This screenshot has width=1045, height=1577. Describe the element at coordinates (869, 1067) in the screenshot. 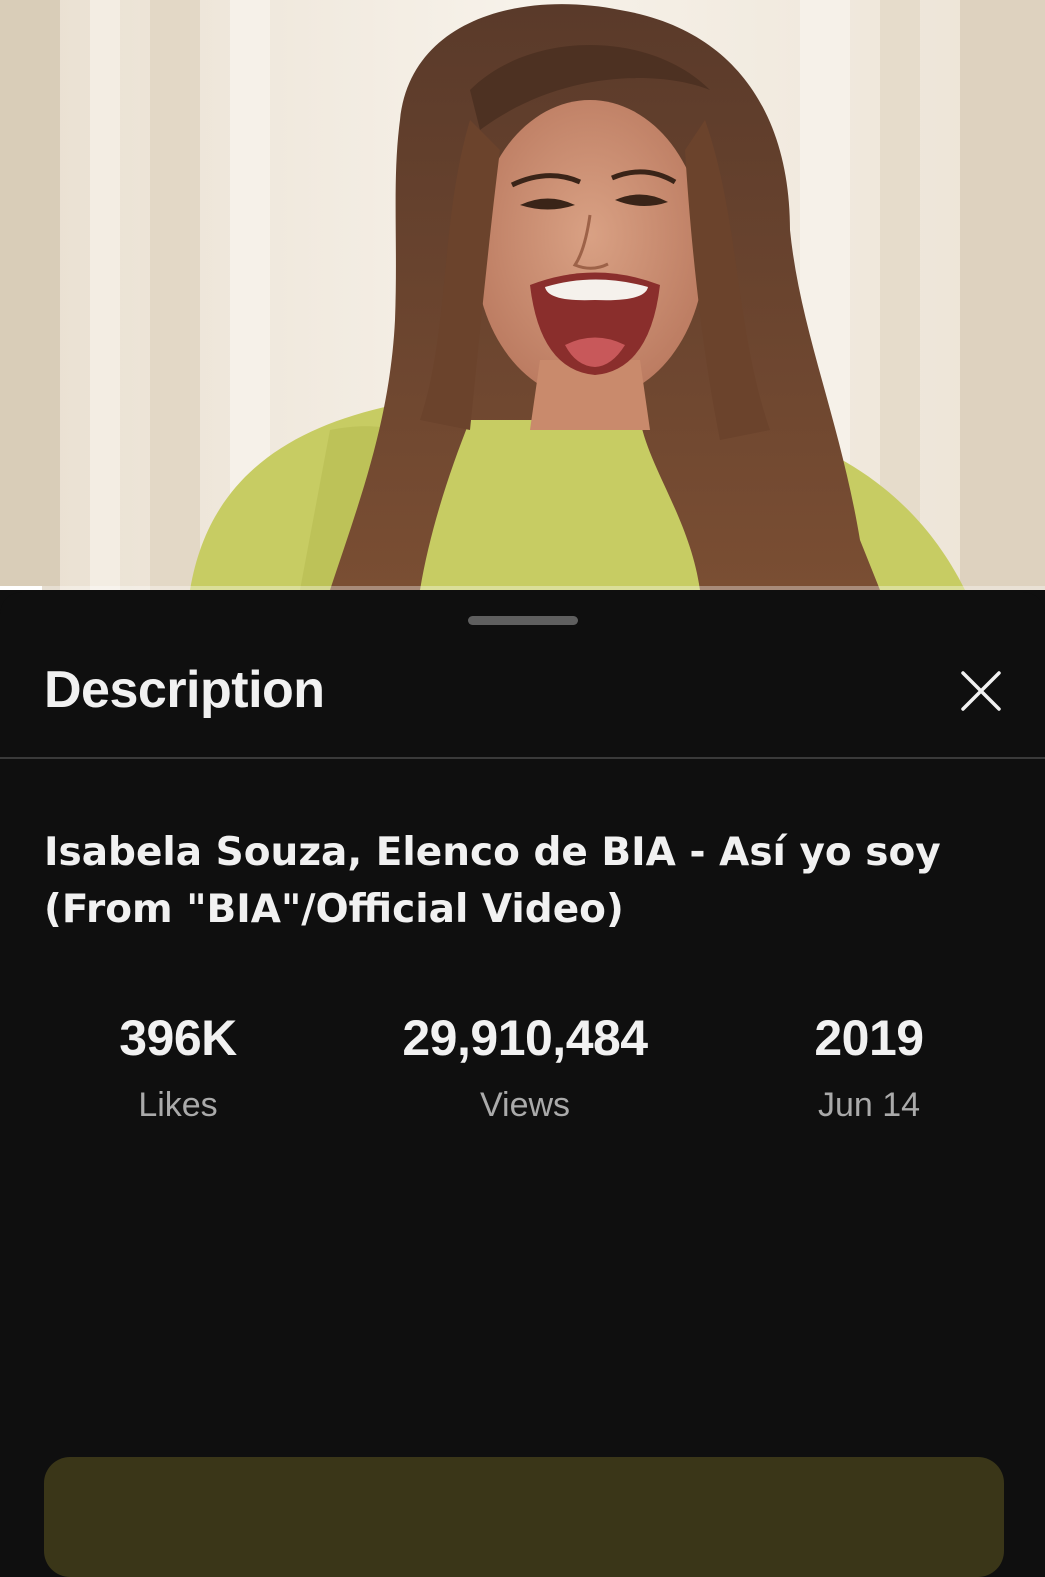

I see `stat-publish-date: 2019 Jun 14` at that location.